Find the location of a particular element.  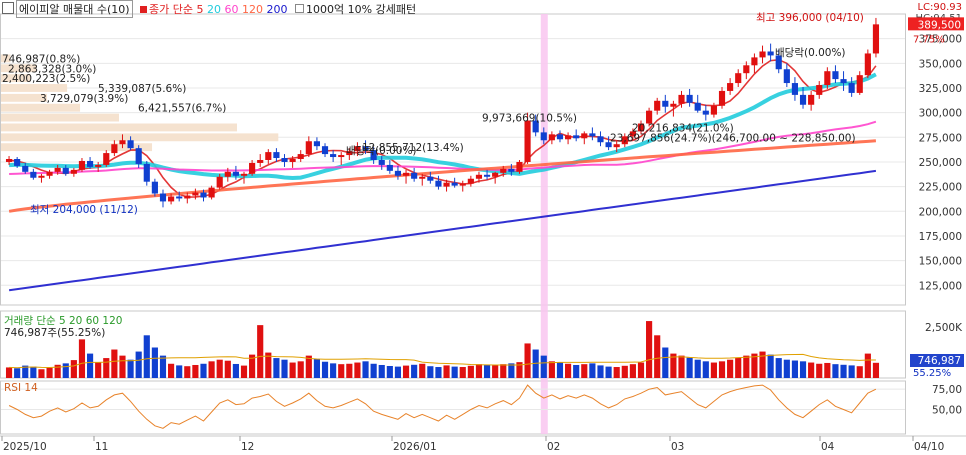

current-price-pct: 7.75% is located at coordinates (929, 39).